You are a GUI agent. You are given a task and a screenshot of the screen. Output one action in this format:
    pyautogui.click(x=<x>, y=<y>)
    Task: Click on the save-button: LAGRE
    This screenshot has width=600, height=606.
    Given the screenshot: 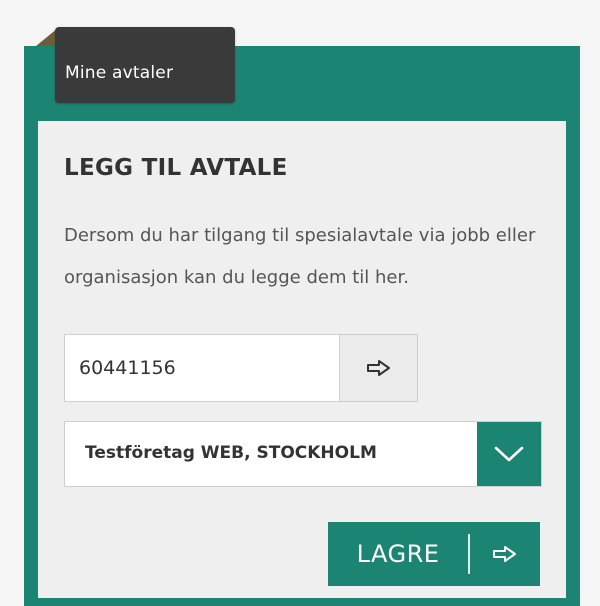 What is the action you would take?
    pyautogui.click(x=434, y=554)
    